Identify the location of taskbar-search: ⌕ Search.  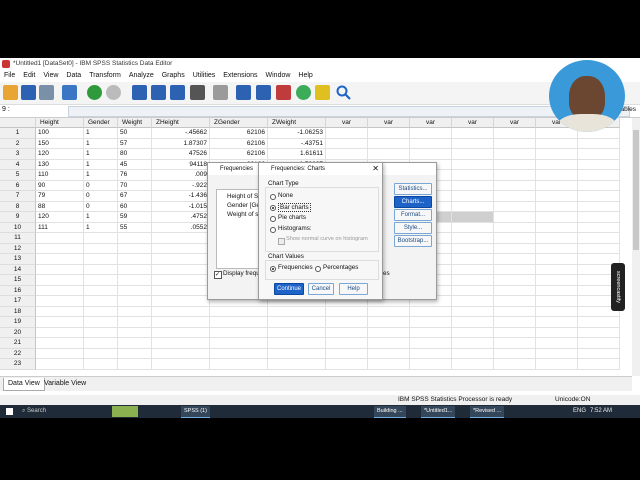
(62, 411).